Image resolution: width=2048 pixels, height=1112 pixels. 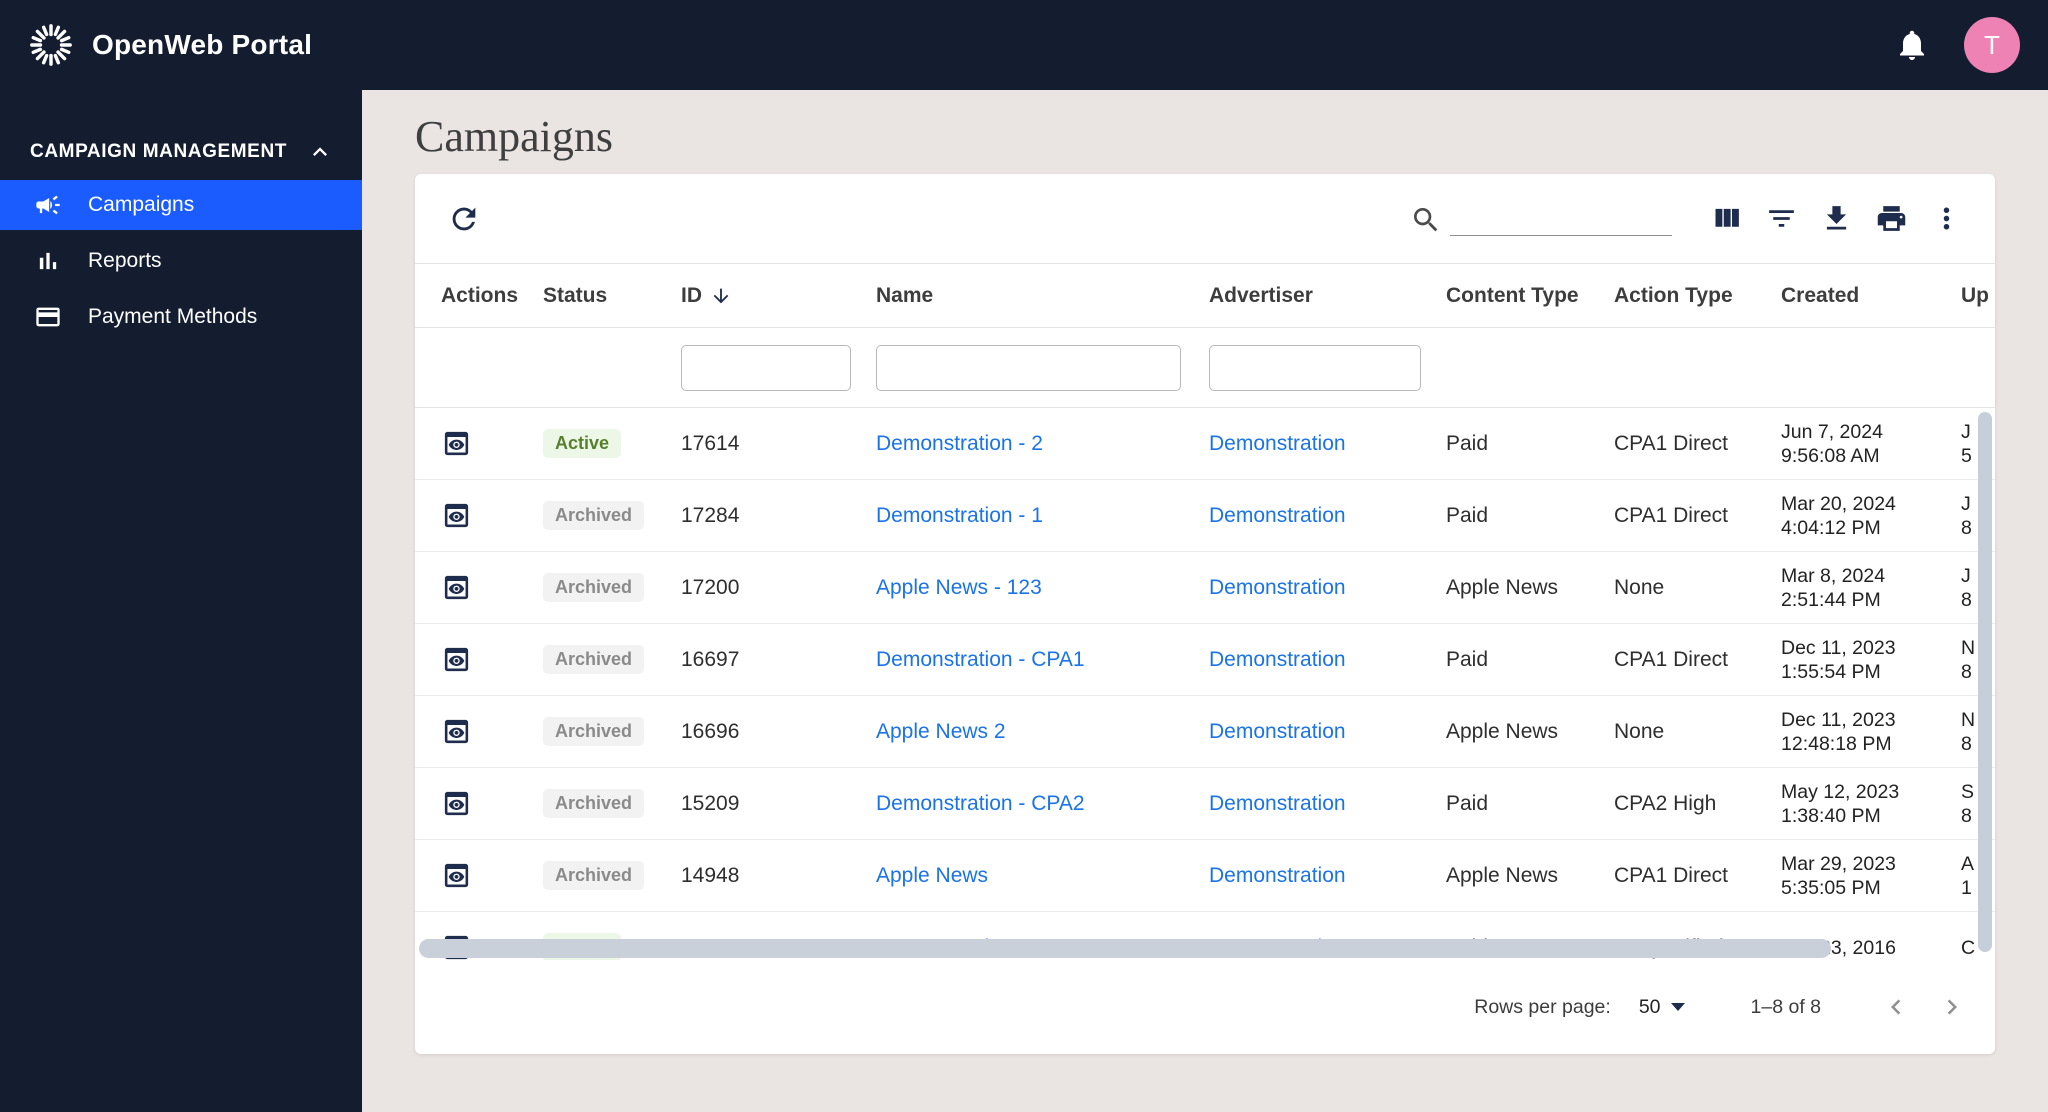 I want to click on previous-page-icon, so click(x=1896, y=1007).